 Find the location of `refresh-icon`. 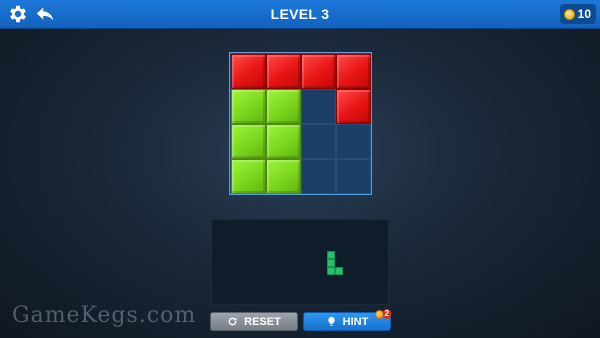

refresh-icon is located at coordinates (232, 321).